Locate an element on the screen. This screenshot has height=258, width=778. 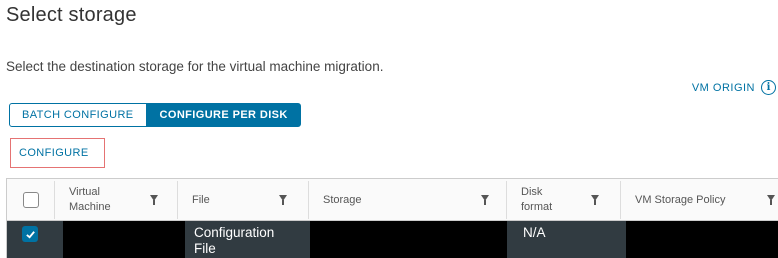
row-select-cell is located at coordinates (31, 239).